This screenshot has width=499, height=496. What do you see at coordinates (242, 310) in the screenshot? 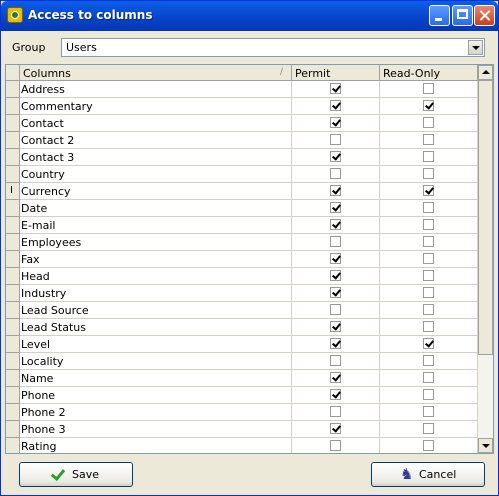
I see `table-row: Lead Source` at bounding box center [242, 310].